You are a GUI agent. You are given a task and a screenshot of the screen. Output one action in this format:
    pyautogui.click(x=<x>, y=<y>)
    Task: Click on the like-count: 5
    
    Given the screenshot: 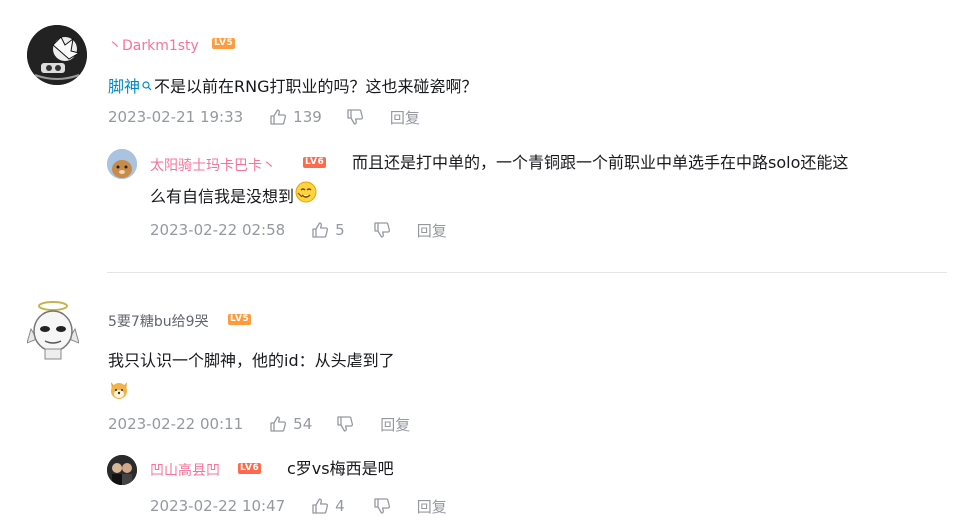 What is the action you would take?
    pyautogui.click(x=340, y=230)
    